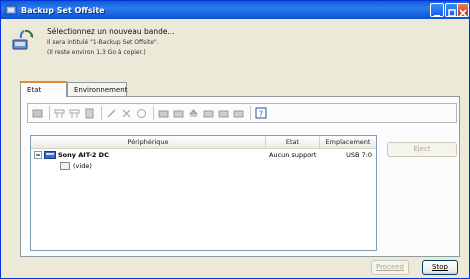 This screenshot has width=470, height=279. I want to click on stop-button: Stop, so click(440, 267).